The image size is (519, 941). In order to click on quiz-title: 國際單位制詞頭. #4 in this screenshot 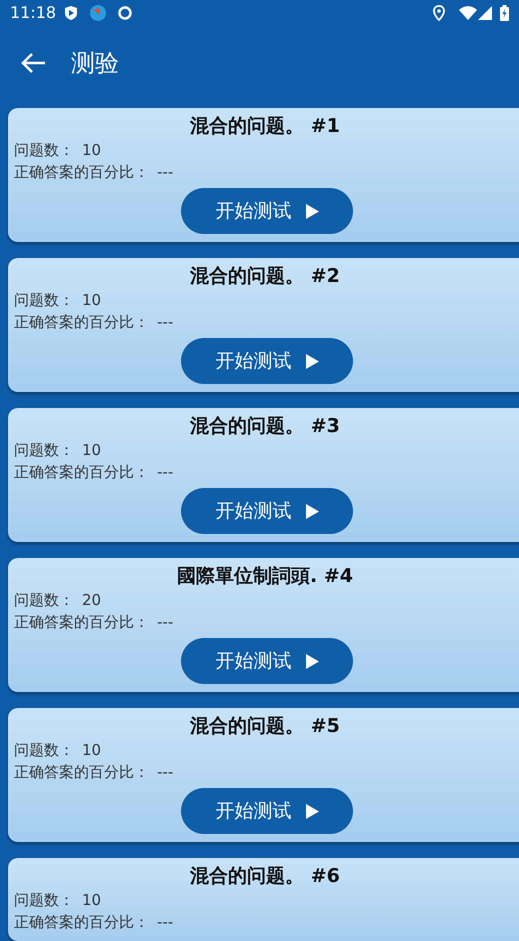, I will do `click(265, 576)`.